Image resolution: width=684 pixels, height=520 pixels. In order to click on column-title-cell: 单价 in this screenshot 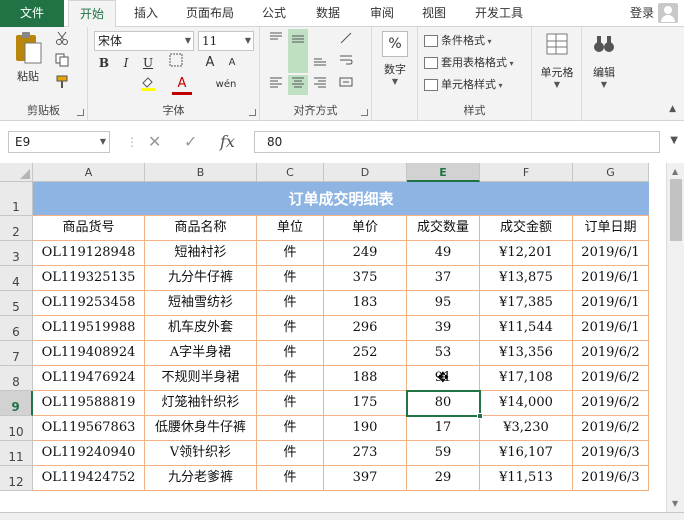, I will do `click(365, 228)`.